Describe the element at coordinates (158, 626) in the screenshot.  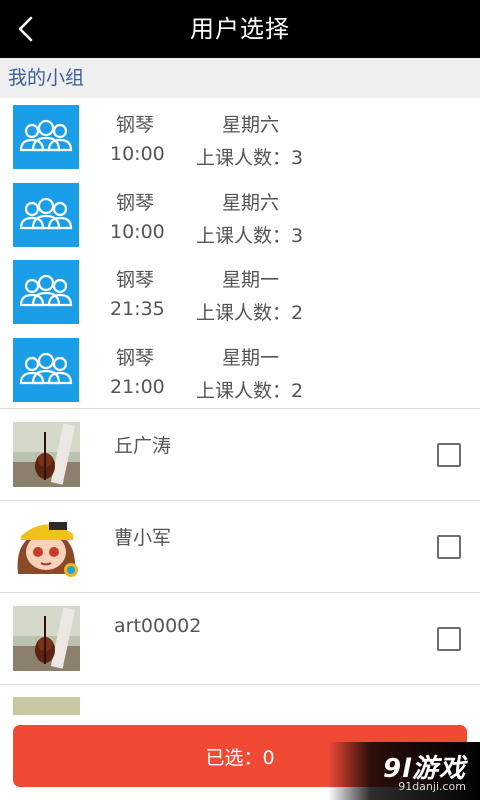
I see `user-name: art00002` at that location.